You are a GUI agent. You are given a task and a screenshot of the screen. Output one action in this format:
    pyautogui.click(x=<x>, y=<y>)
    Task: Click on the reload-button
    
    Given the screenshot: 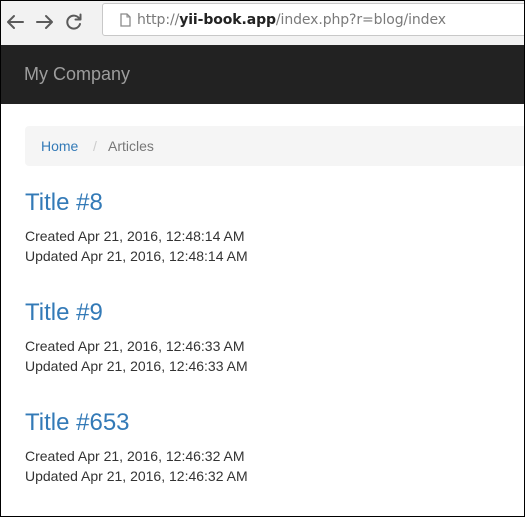 What is the action you would take?
    pyautogui.click(x=74, y=22)
    